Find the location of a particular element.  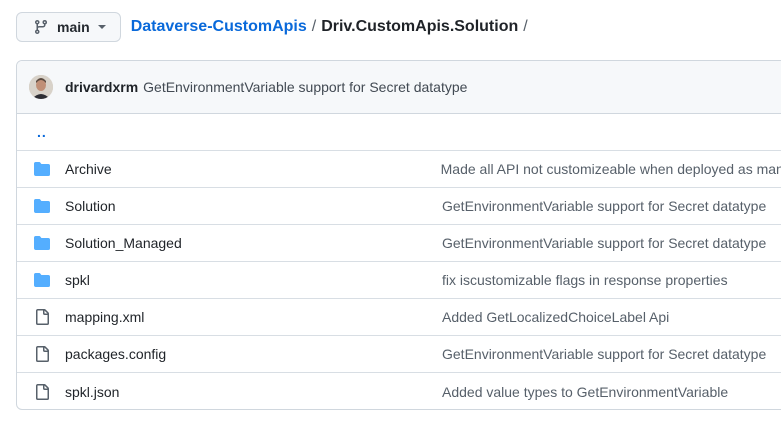

branch-name: main is located at coordinates (73, 27).